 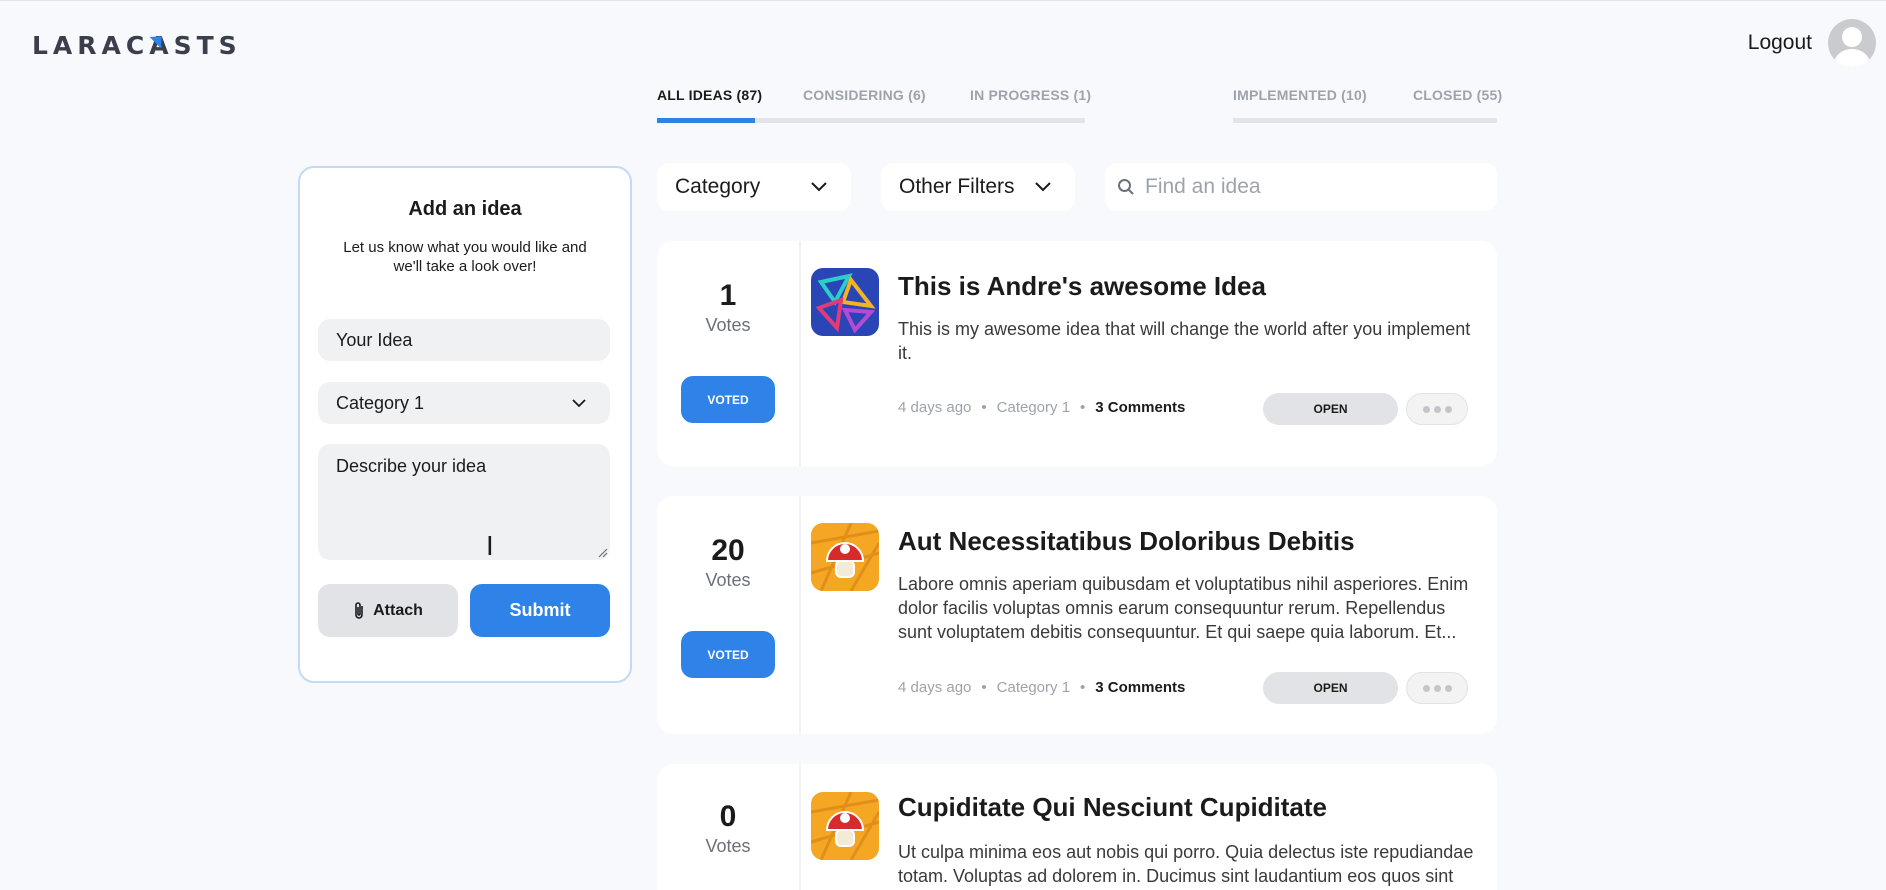 What do you see at coordinates (540, 610) in the screenshot?
I see `submit-button: Submit` at bounding box center [540, 610].